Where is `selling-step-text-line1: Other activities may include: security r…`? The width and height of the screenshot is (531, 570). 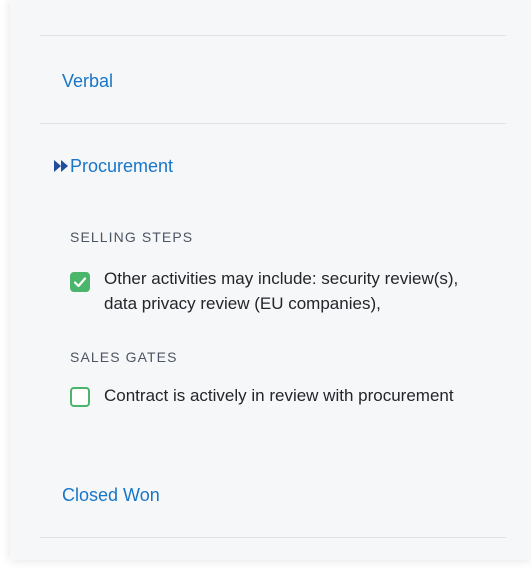 selling-step-text-line1: Other activities may include: security r… is located at coordinates (281, 278).